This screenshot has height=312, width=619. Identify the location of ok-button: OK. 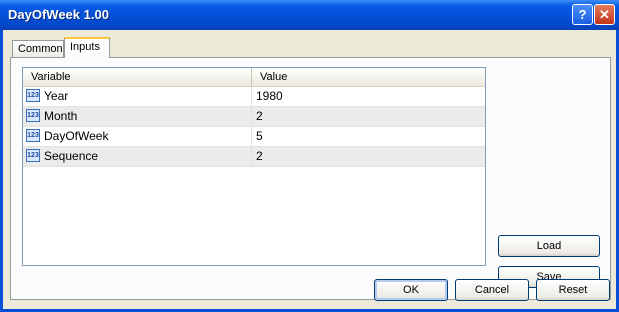
(411, 290).